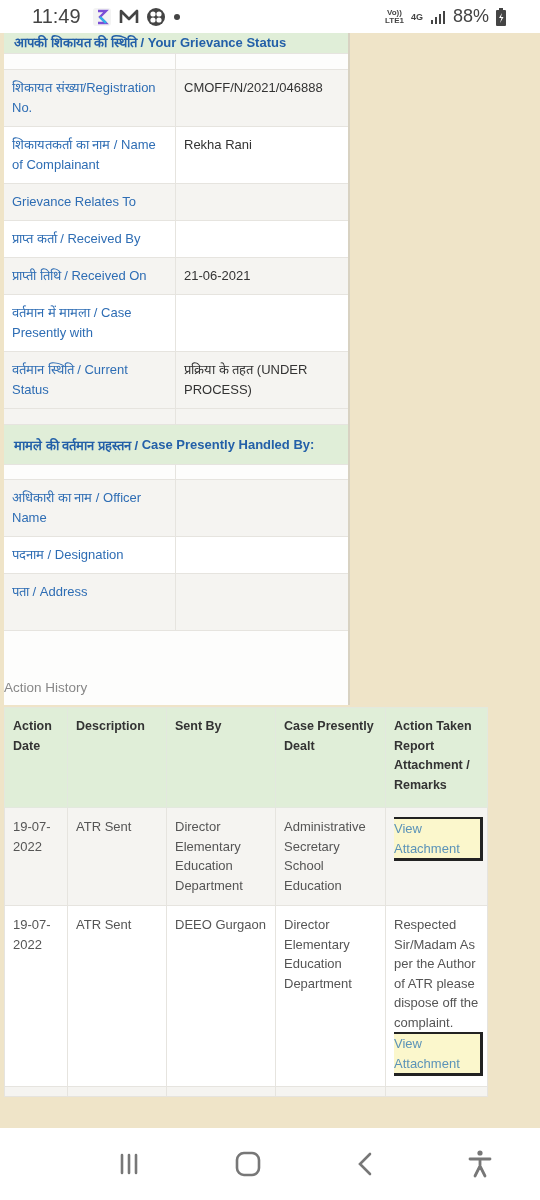 The height and width of the screenshot is (1200, 540). What do you see at coordinates (470, 16) in the screenshot?
I see `battery-percentage: 88%` at bounding box center [470, 16].